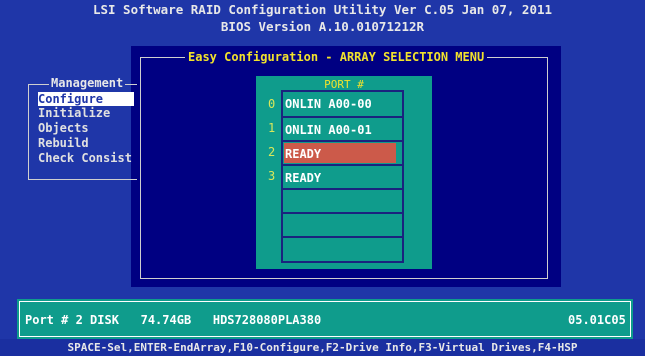 The width and height of the screenshot is (645, 356). I want to click on menu-item-check-consistency: Check Consist, so click(85, 158).